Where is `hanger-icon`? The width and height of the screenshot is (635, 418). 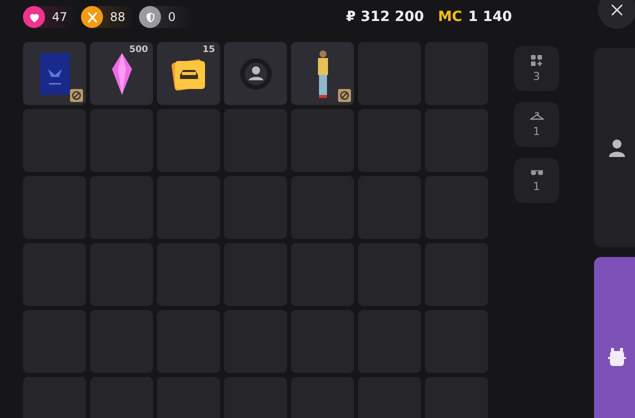 hanger-icon is located at coordinates (537, 116).